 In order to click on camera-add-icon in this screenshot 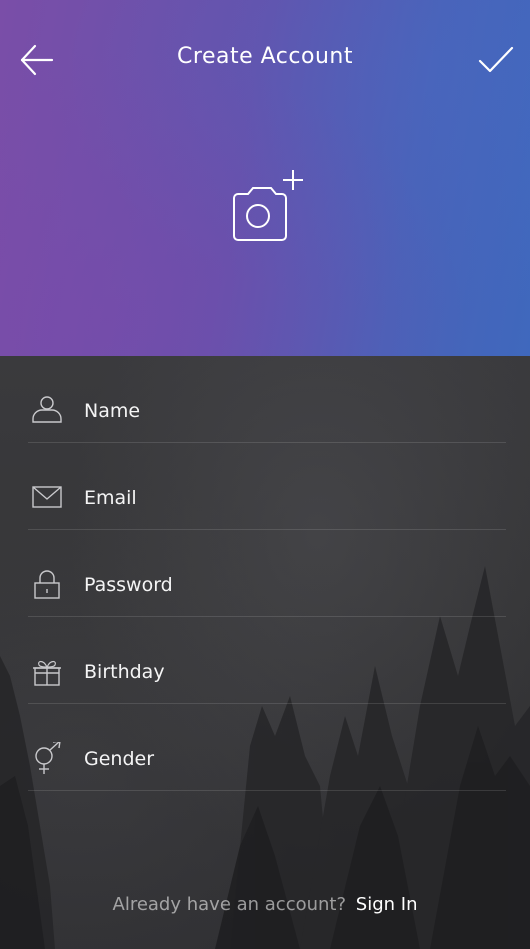, I will do `click(268, 205)`.